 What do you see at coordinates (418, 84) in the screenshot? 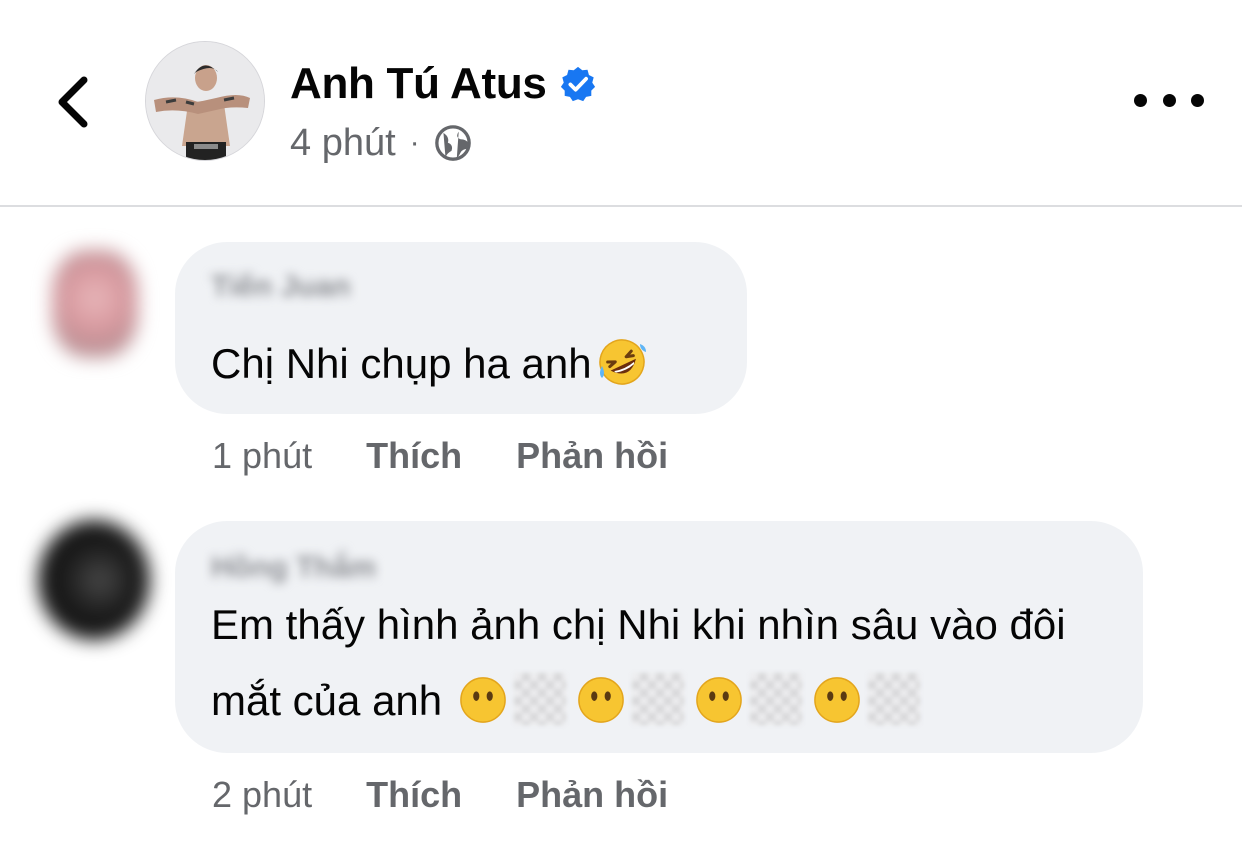
I see `poster-name: Anh Tú Atus` at bounding box center [418, 84].